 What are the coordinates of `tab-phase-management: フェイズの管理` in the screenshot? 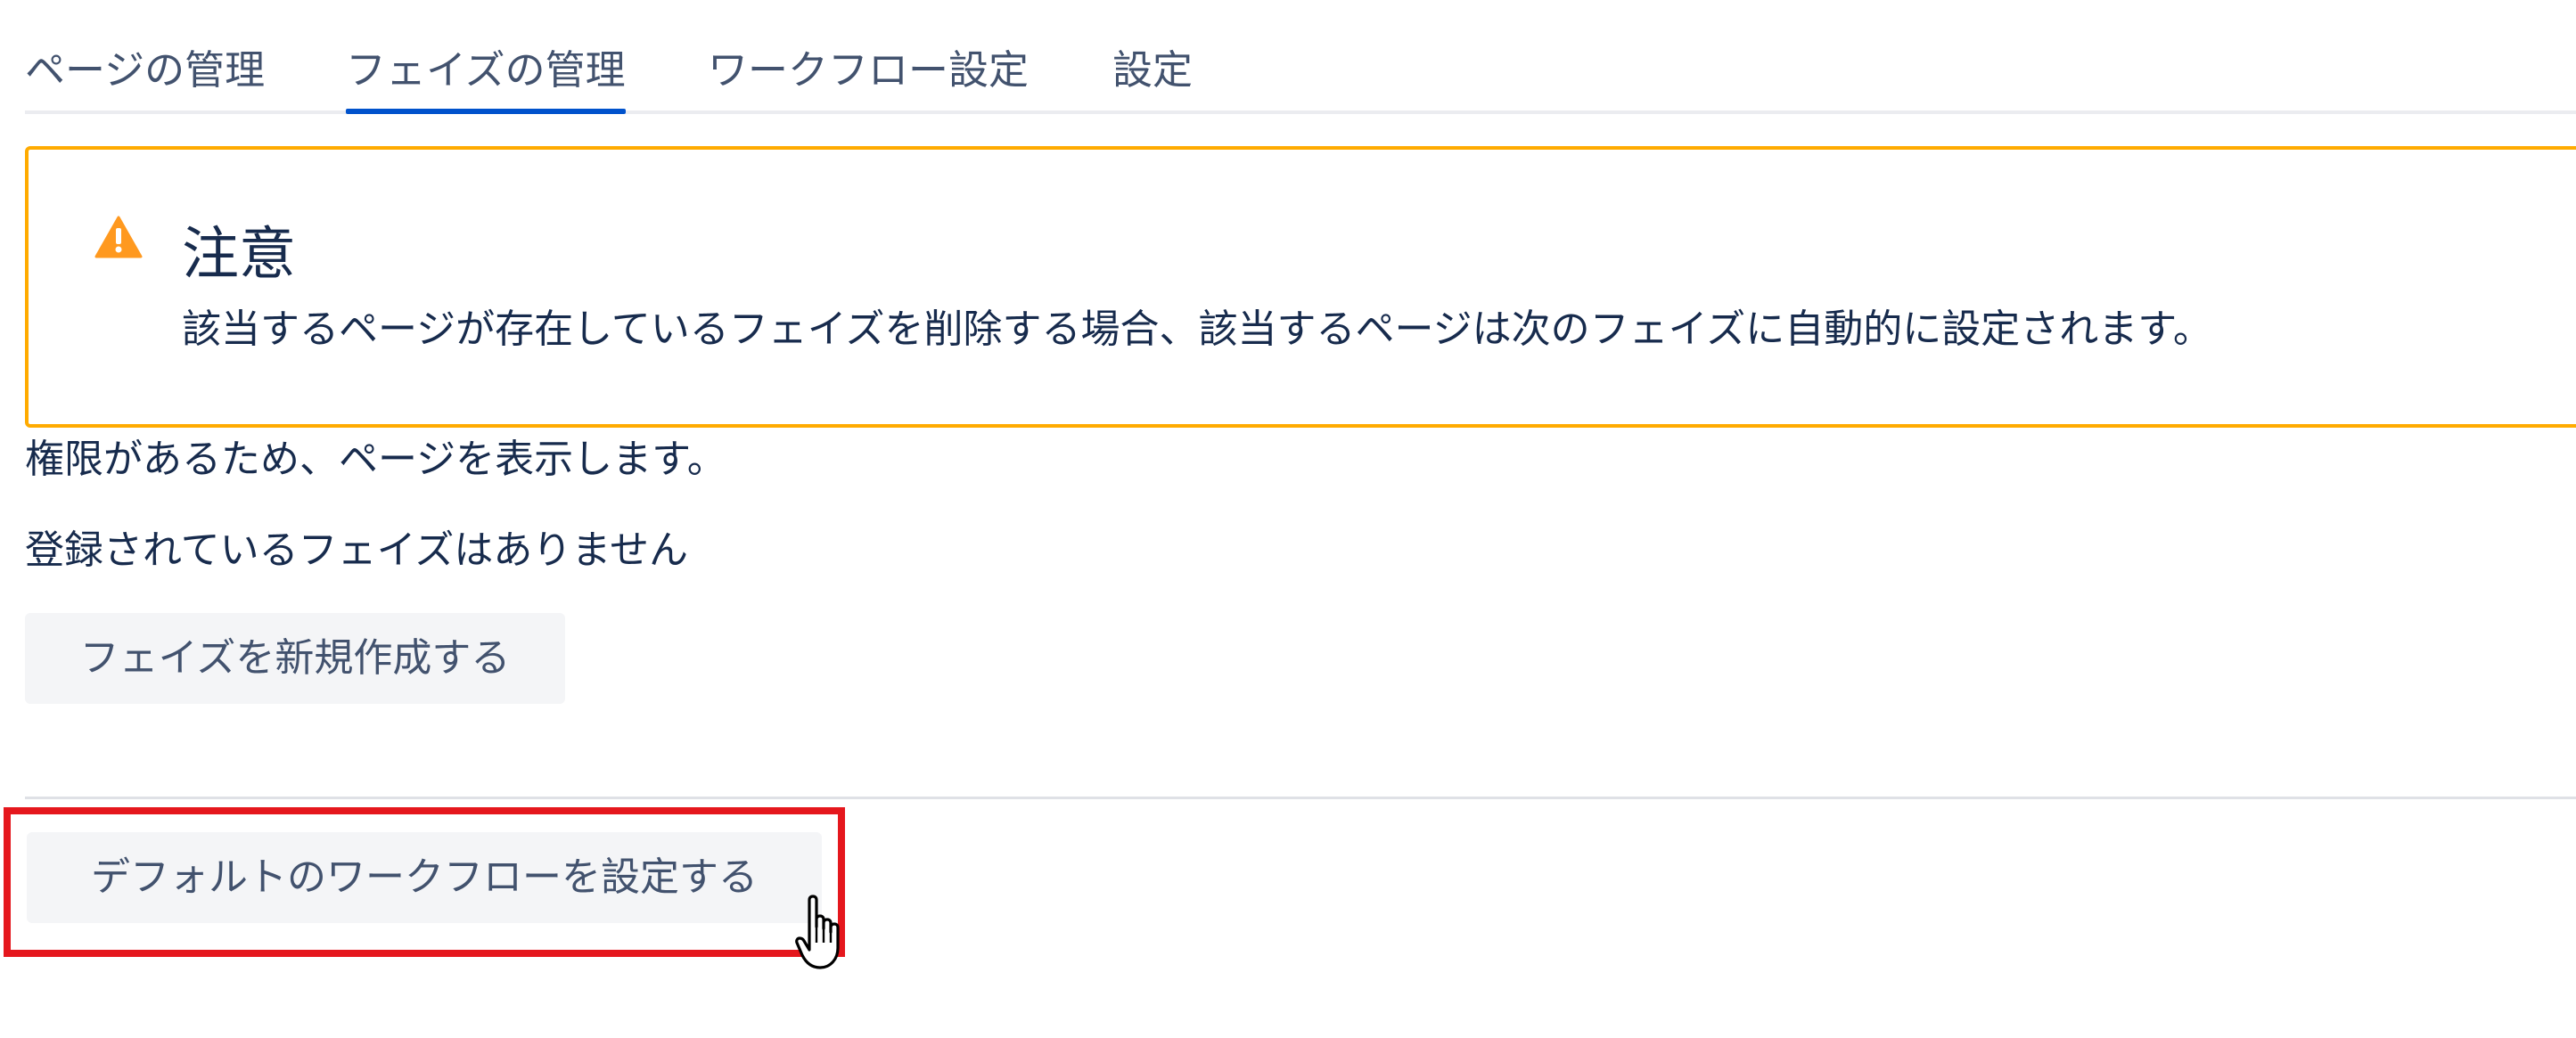 It's located at (486, 75).